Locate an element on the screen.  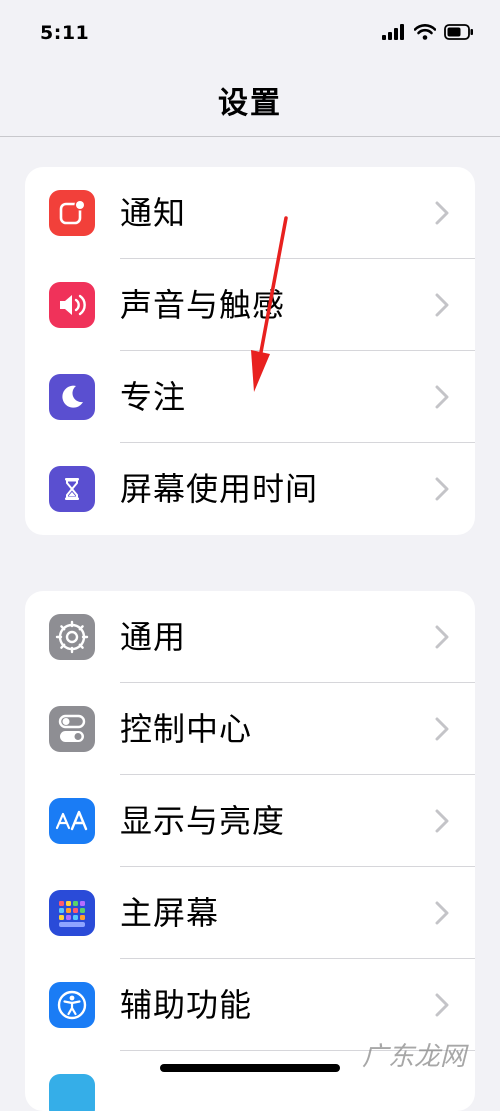
moon-icon is located at coordinates (72, 397).